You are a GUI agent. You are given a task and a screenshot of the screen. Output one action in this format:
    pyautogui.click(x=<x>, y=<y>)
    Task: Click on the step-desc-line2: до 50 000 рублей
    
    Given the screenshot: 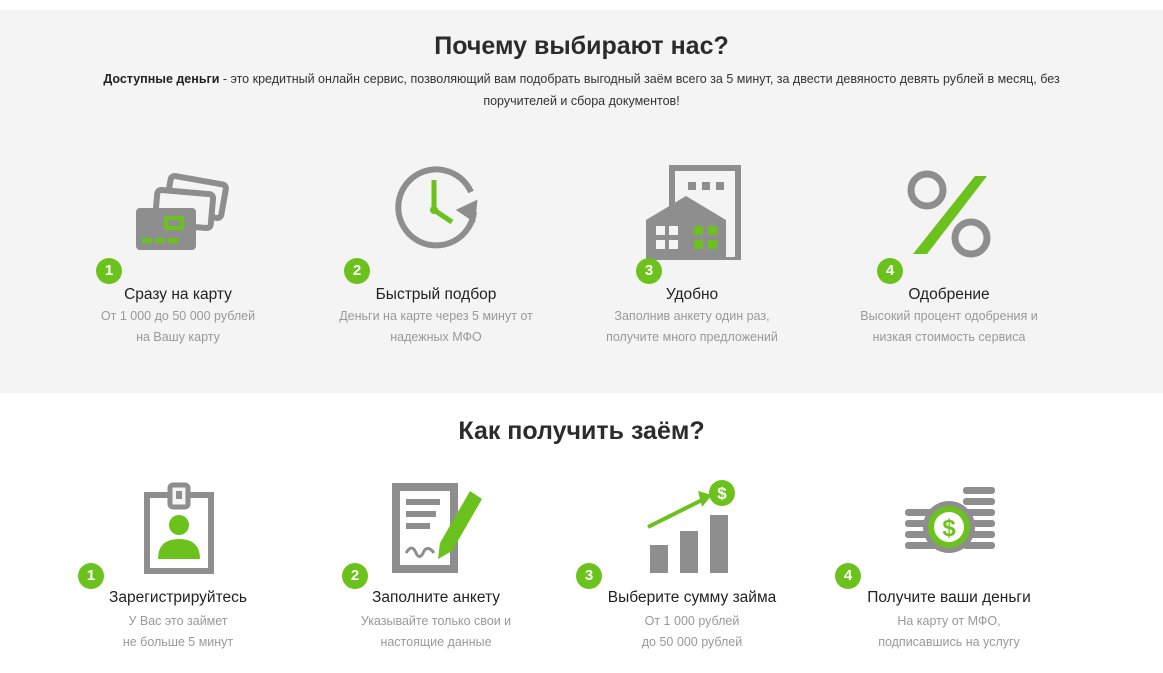 What is the action you would take?
    pyautogui.click(x=692, y=642)
    